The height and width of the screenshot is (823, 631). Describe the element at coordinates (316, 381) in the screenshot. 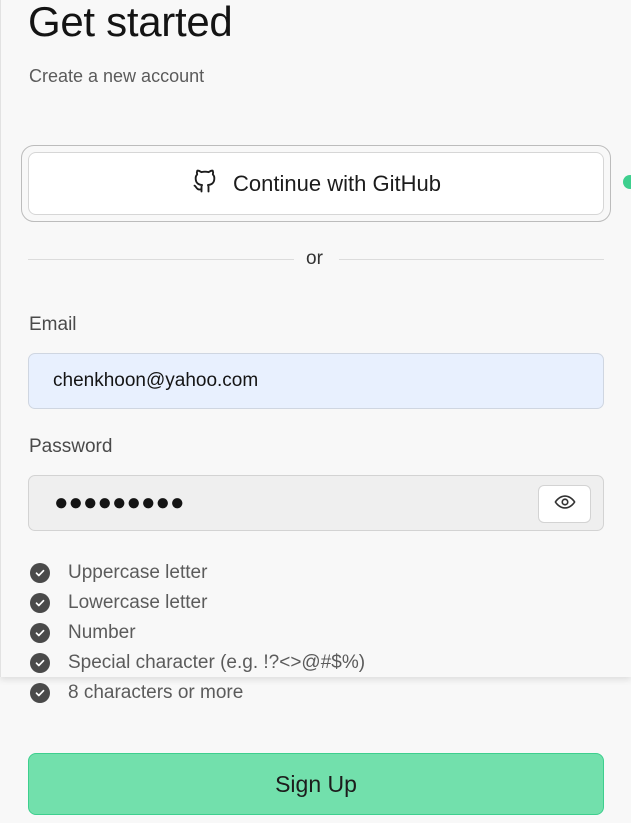

I see `email-field` at that location.